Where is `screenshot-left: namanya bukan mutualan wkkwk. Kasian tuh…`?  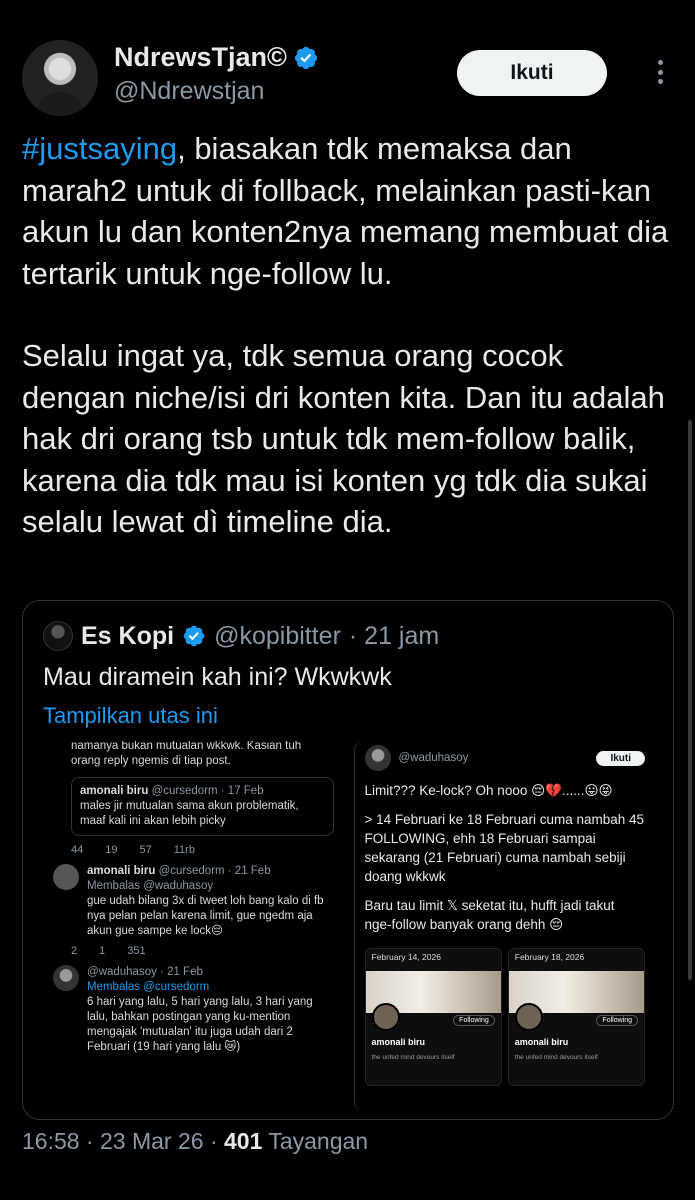 screenshot-left: namanya bukan mutualan wkkwk. Kasian tuh… is located at coordinates (193, 926).